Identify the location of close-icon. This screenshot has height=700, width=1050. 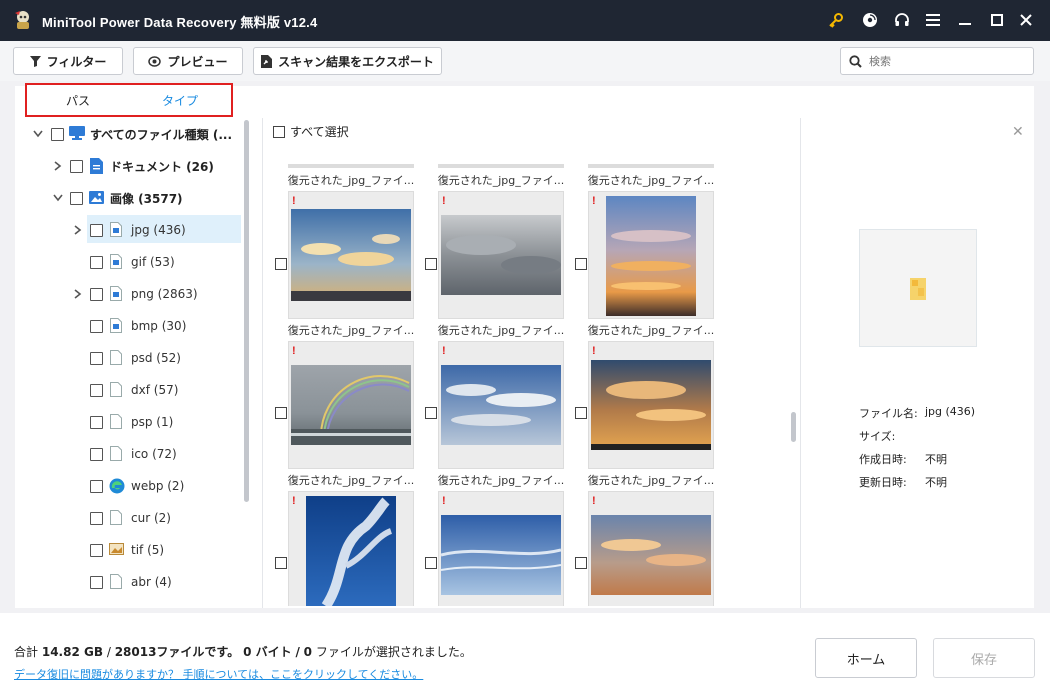
(1026, 20).